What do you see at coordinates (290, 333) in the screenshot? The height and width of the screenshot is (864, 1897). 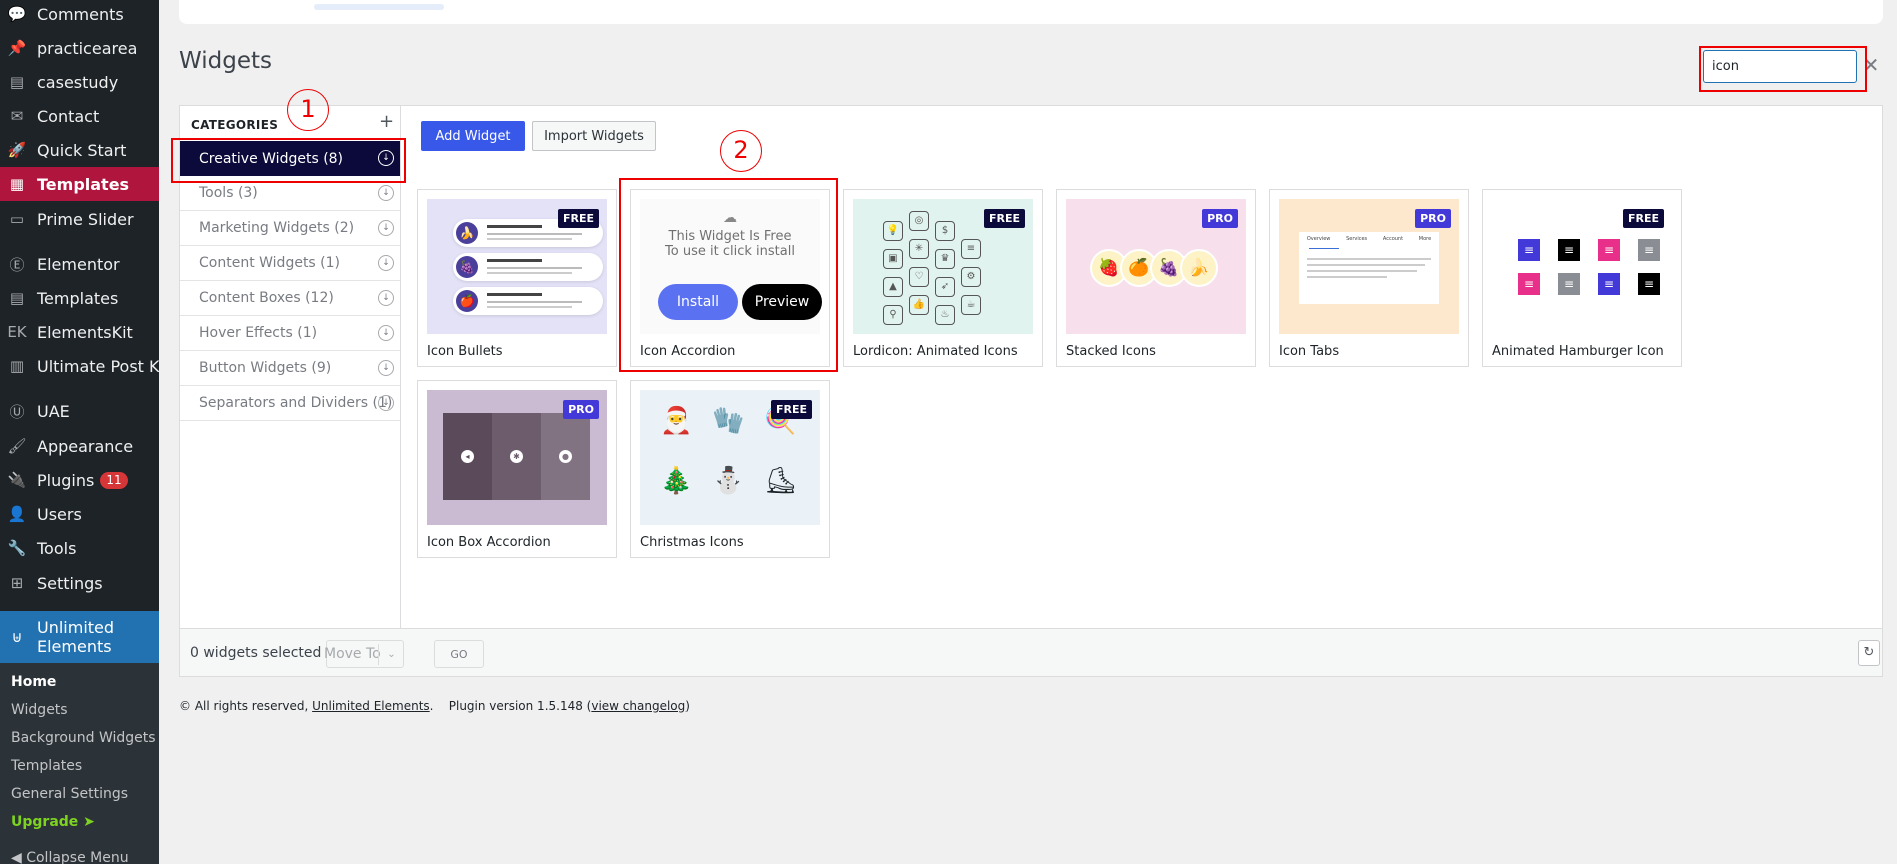 I see `category-hover-effects: Hover Effects (1) ↓` at bounding box center [290, 333].